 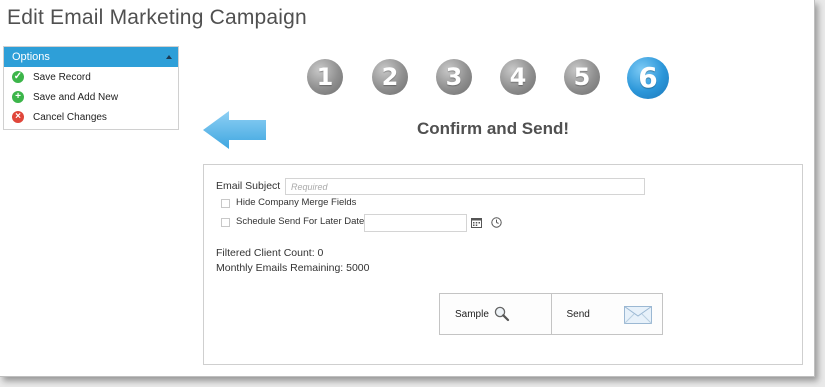 I want to click on action-buttons: Sample Send, so click(x=551, y=314).